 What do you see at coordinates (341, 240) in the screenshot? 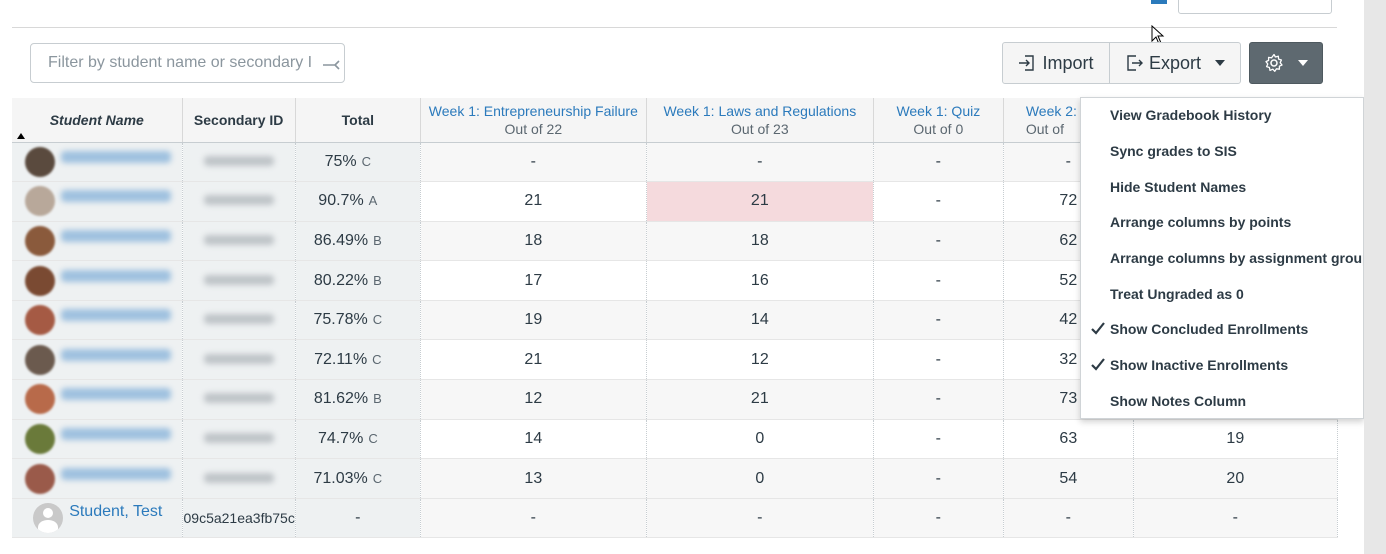
I see `total-score: 86.49%` at bounding box center [341, 240].